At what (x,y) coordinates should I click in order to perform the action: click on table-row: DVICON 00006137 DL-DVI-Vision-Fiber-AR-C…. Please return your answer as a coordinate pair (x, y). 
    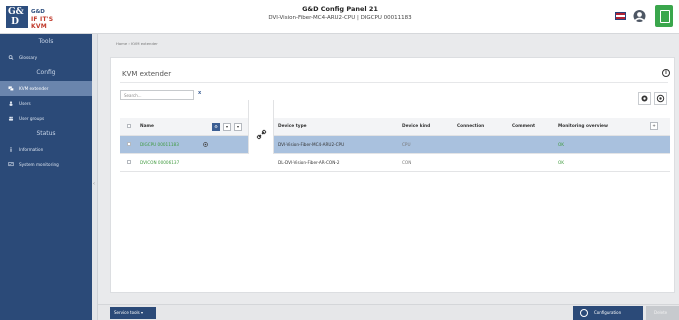
    Looking at the image, I should click on (395, 163).